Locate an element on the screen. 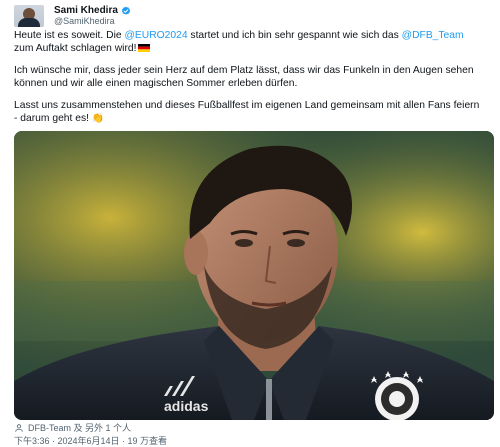 Image resolution: width=500 pixels, height=447 pixels. avatar is located at coordinates (29, 16).